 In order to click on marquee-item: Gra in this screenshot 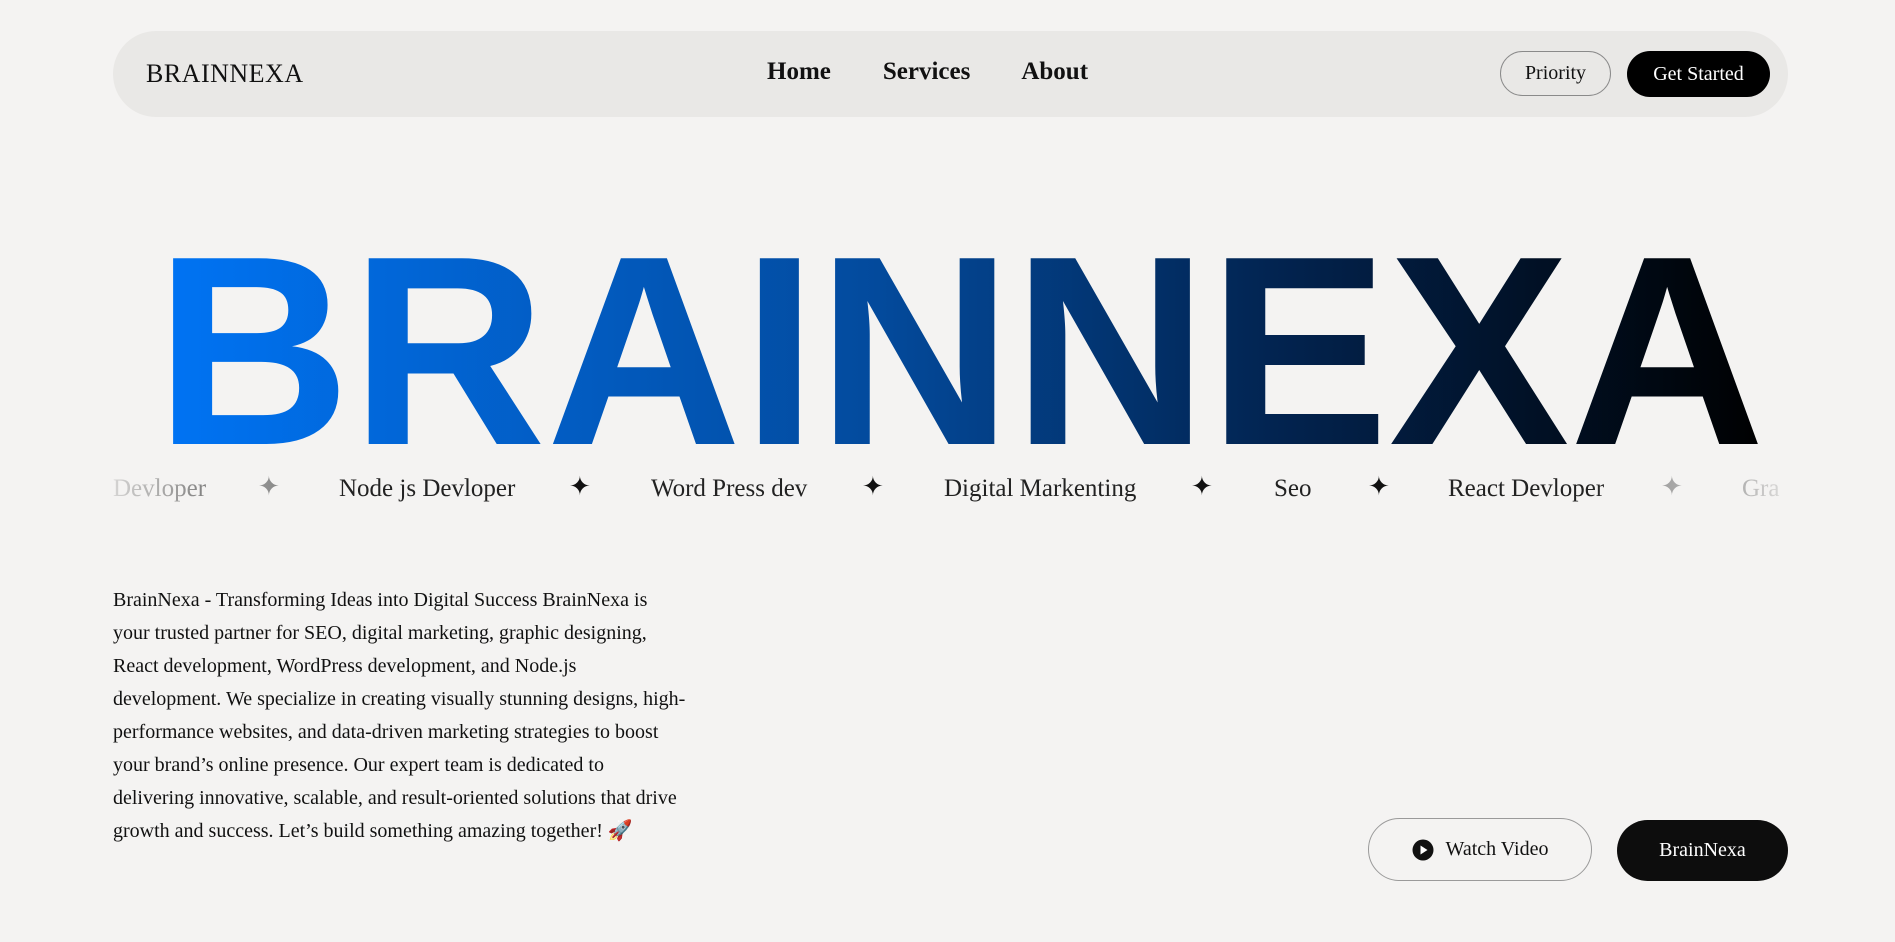, I will do `click(1761, 488)`.